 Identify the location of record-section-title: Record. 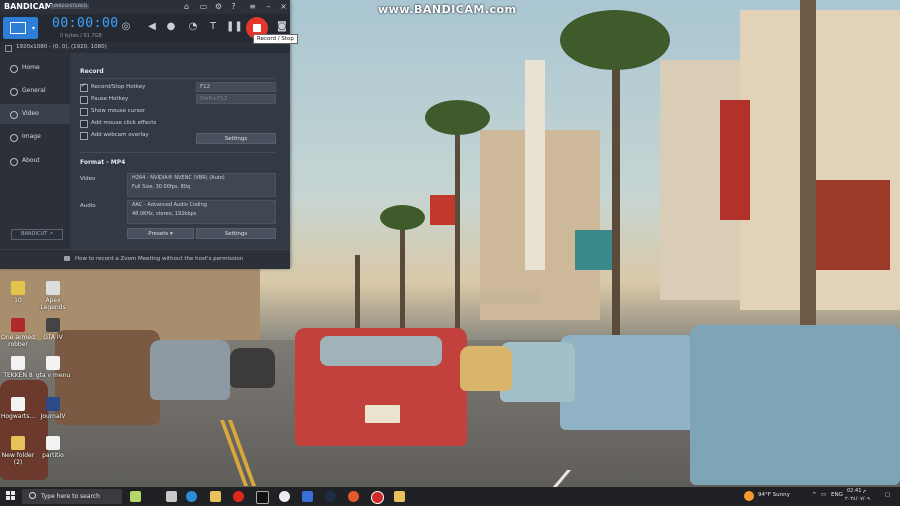
(92, 71).